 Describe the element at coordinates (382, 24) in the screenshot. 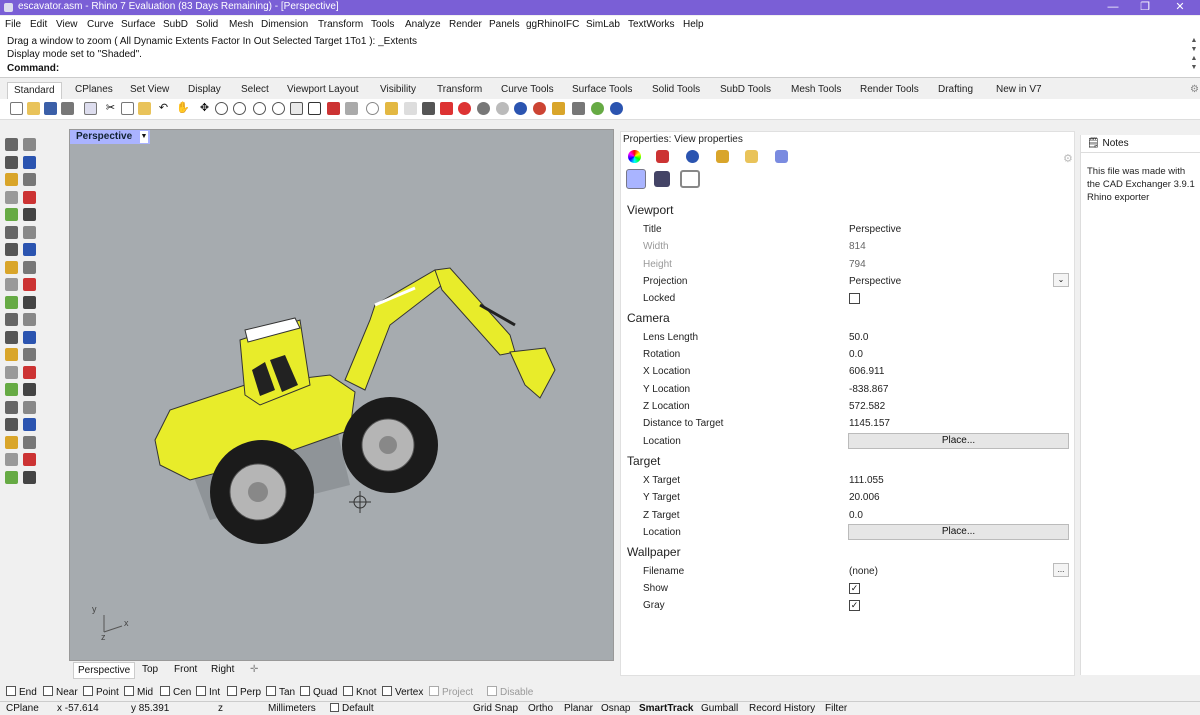

I see `menu-tools: Tools` at that location.